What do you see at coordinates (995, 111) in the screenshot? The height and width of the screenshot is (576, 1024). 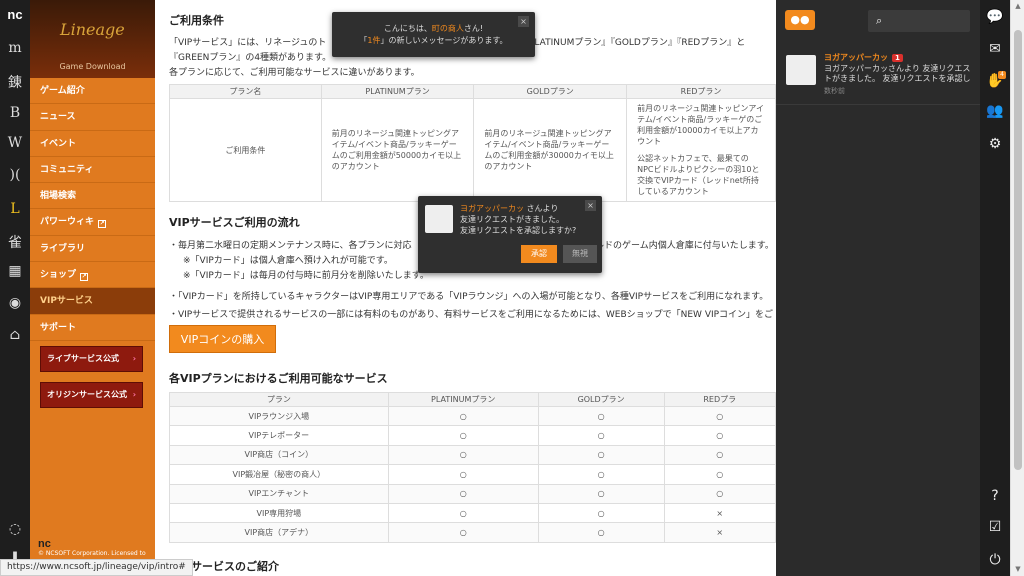 I see `friends-icon: 👥` at bounding box center [995, 111].